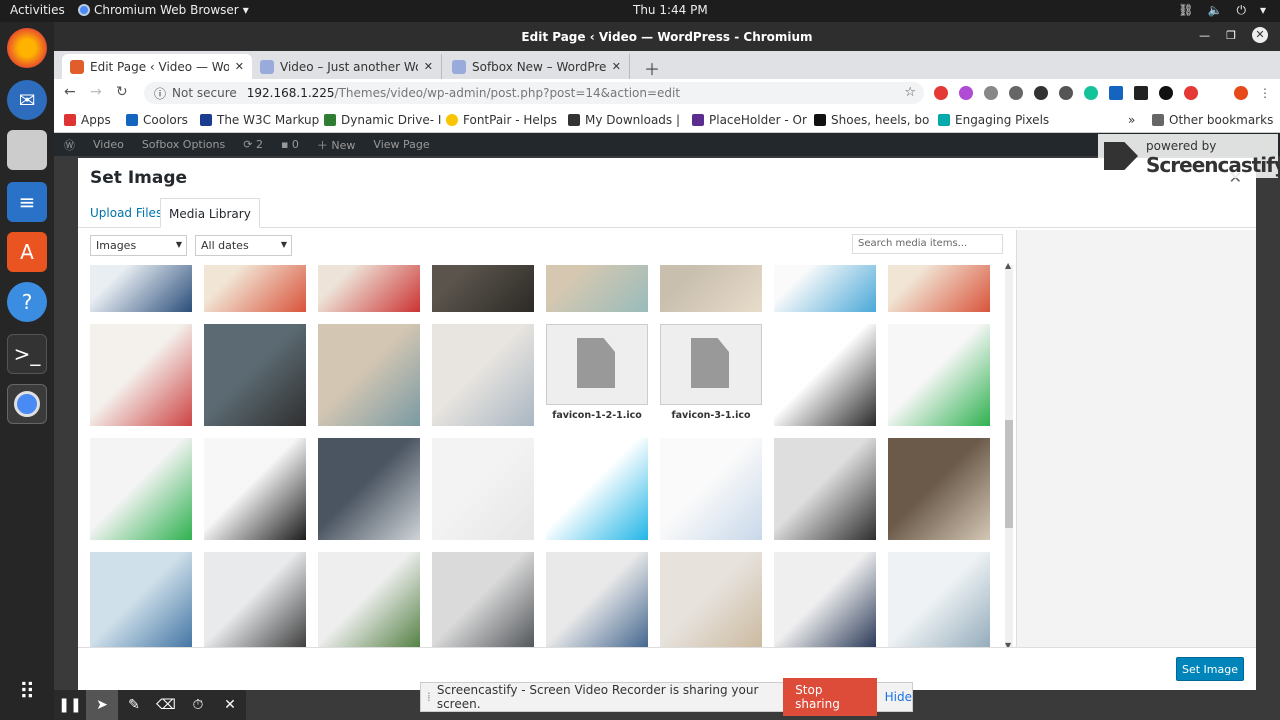 The width and height of the screenshot is (1280, 720). What do you see at coordinates (27, 150) in the screenshot?
I see `files-icon` at bounding box center [27, 150].